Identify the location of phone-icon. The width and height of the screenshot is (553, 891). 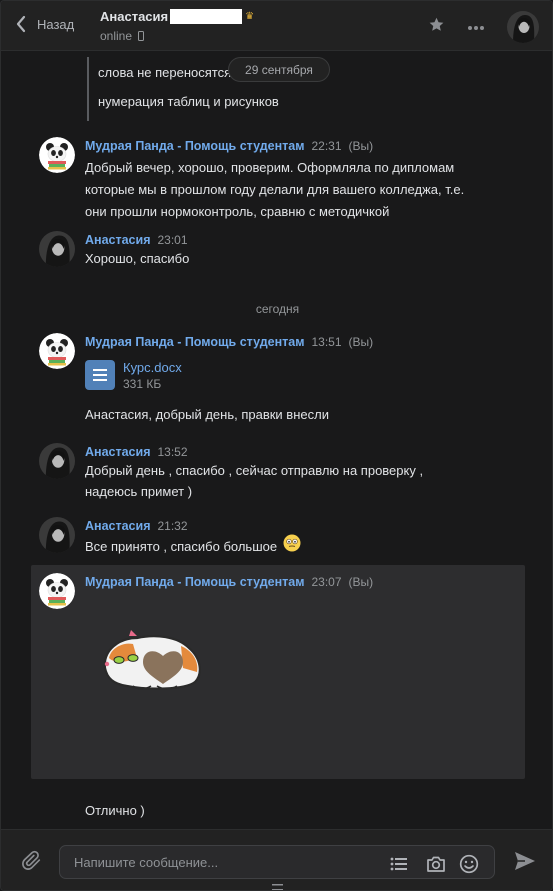
(141, 36).